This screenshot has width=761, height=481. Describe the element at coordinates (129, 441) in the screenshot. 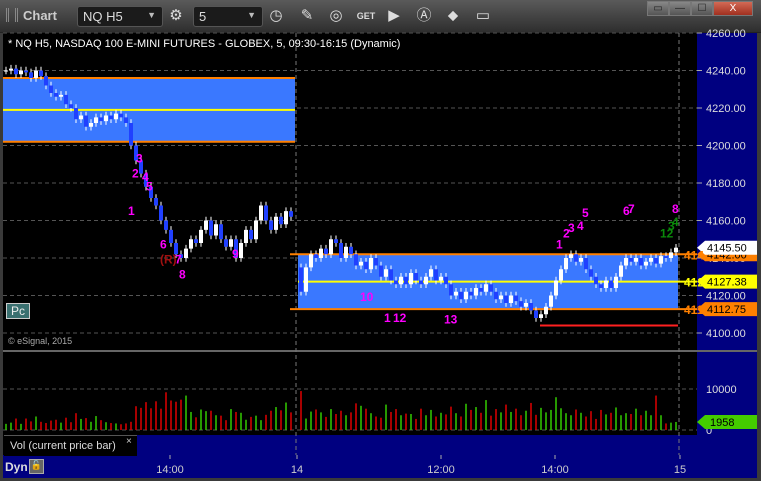

I see `close-volume-icon: ×` at that location.